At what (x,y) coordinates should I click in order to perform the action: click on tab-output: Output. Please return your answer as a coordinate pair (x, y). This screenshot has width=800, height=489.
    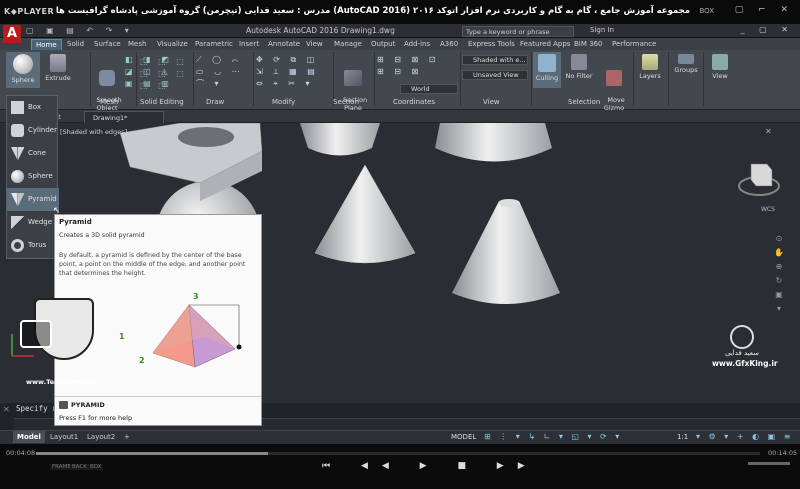
    Looking at the image, I should click on (383, 44).